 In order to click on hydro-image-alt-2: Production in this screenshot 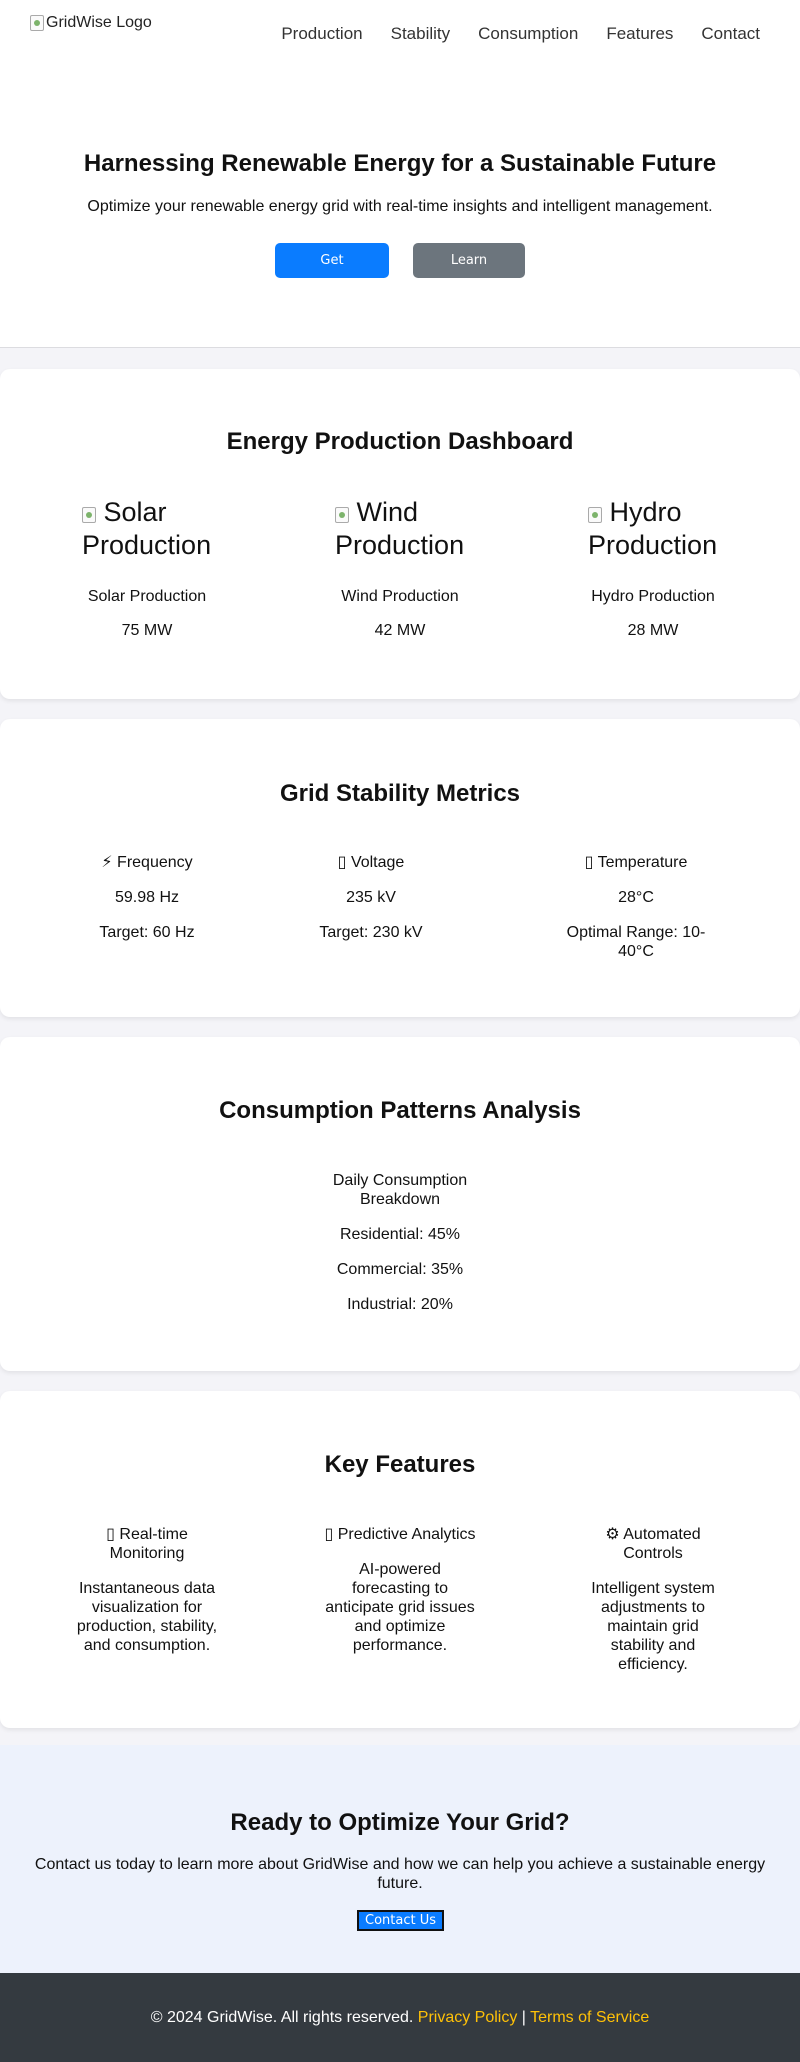, I will do `click(653, 545)`.